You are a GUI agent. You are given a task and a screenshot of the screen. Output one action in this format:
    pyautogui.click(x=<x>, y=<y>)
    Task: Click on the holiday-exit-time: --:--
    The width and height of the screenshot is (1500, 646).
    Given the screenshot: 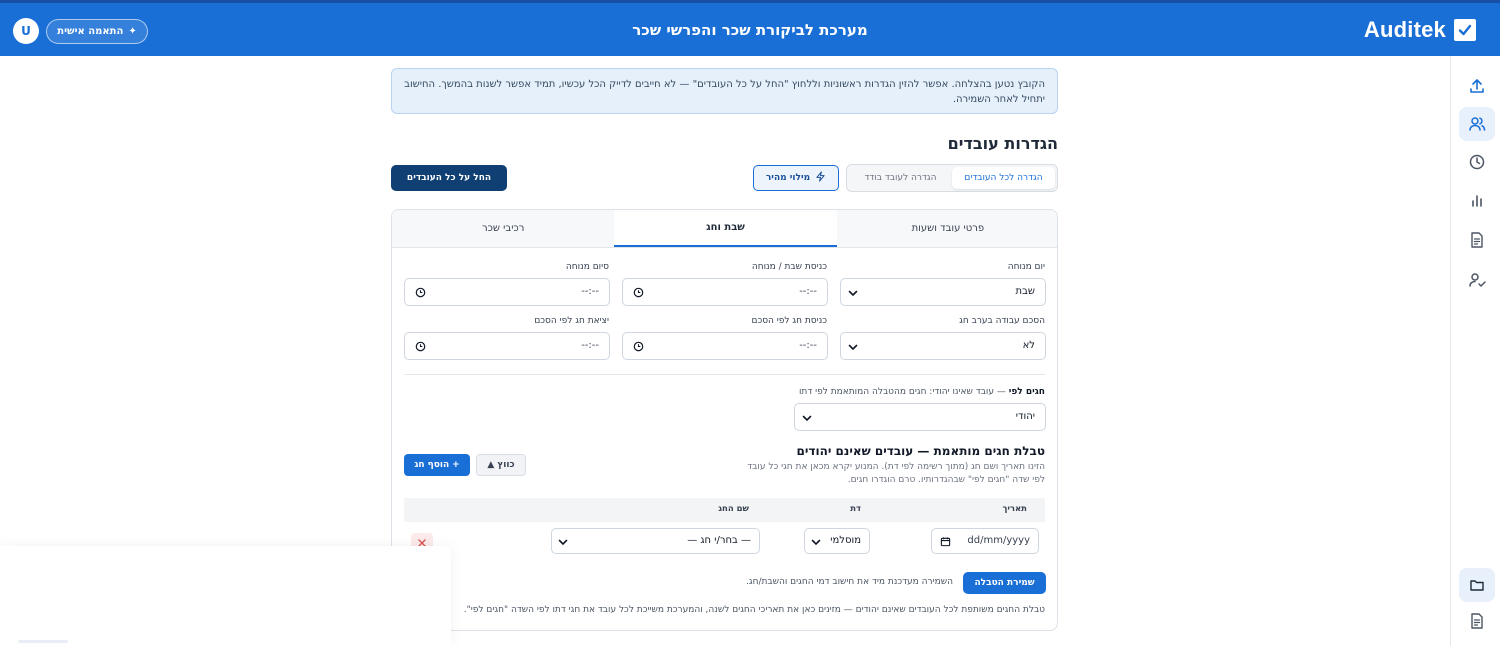 What is the action you would take?
    pyautogui.click(x=507, y=346)
    